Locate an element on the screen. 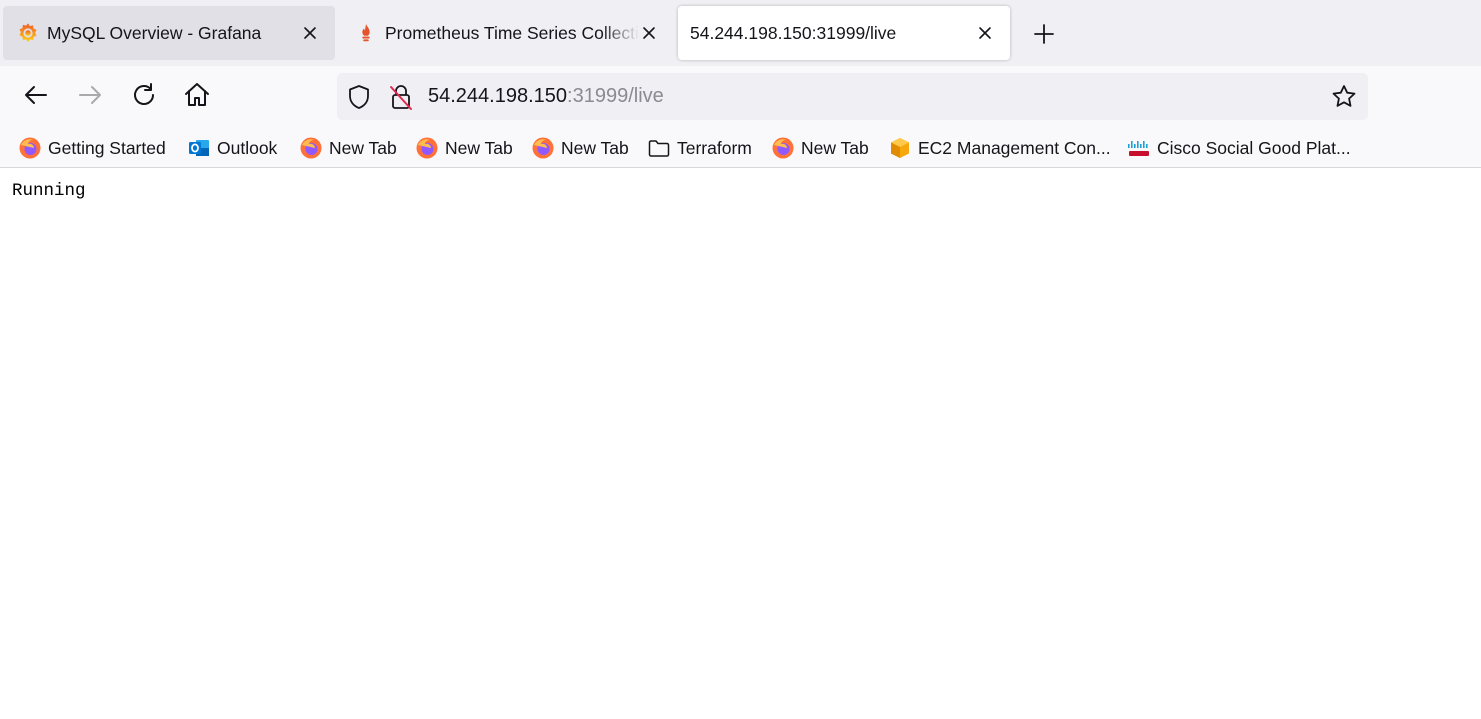 The width and height of the screenshot is (1481, 719). bookmark-folder-terraform: Terraform is located at coordinates (699, 148).